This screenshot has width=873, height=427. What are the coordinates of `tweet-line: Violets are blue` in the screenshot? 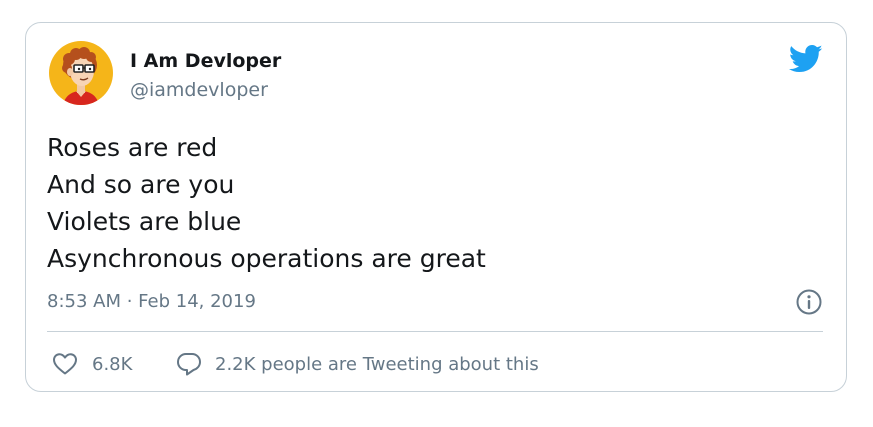 It's located at (144, 221).